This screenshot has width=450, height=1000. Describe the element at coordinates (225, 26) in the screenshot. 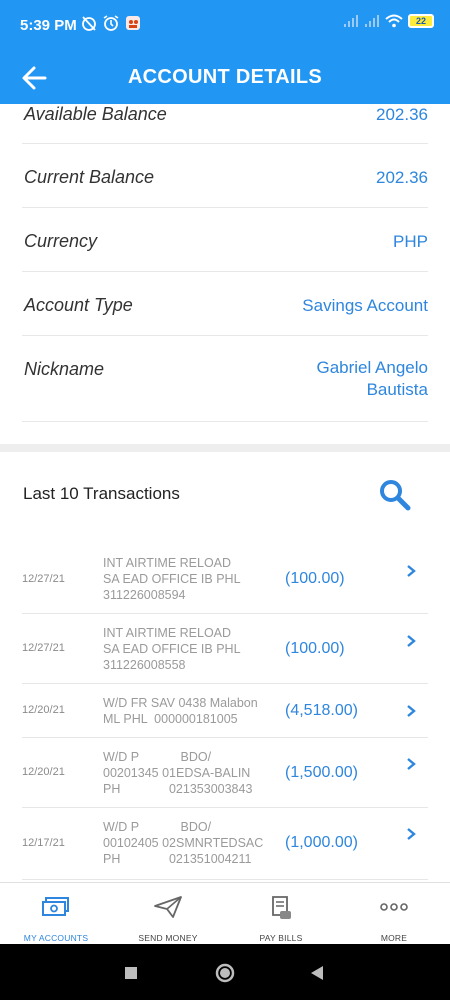

I see `status-bar: 5:39 PM 22` at that location.